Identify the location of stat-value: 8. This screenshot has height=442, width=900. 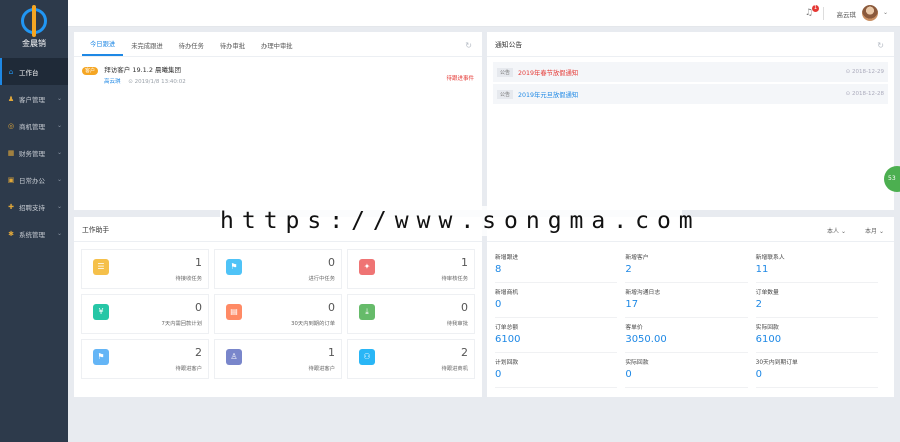
(556, 269).